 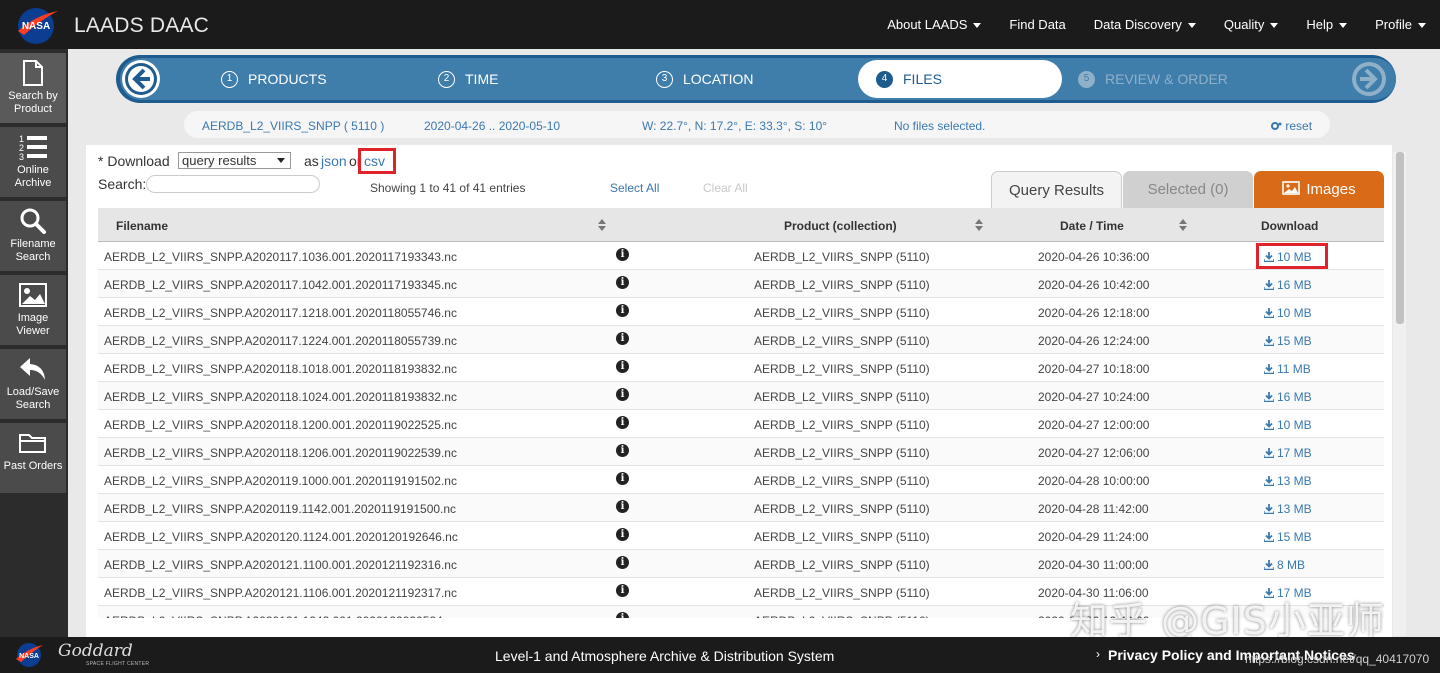 What do you see at coordinates (33, 221) in the screenshot?
I see `magnifier-icon` at bounding box center [33, 221].